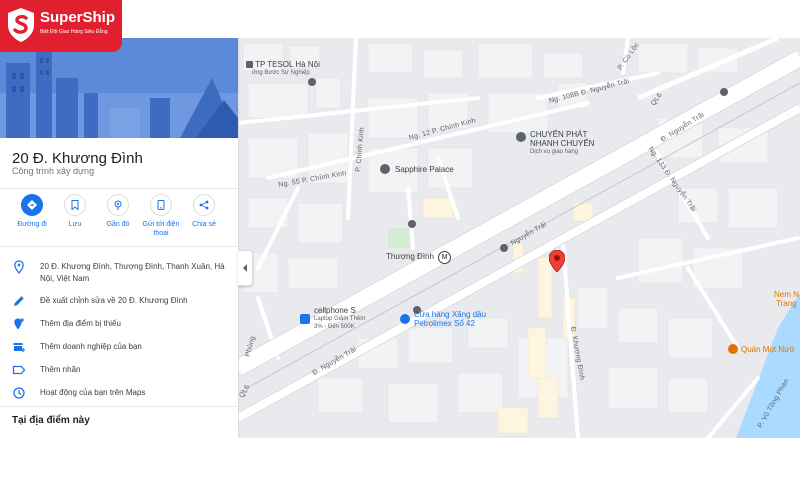 The width and height of the screenshot is (800, 500). What do you see at coordinates (444, 323) in the screenshot?
I see `poi-petrolimex-label-2: Petrolimex Số 42` at bounding box center [444, 323].